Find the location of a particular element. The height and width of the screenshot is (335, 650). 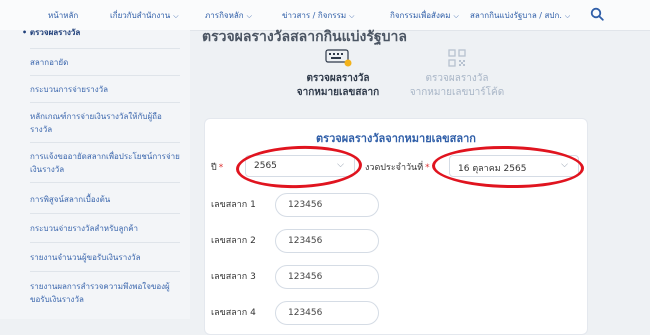

lottery-number-4-label: เลขสลาก 4 is located at coordinates (233, 313).